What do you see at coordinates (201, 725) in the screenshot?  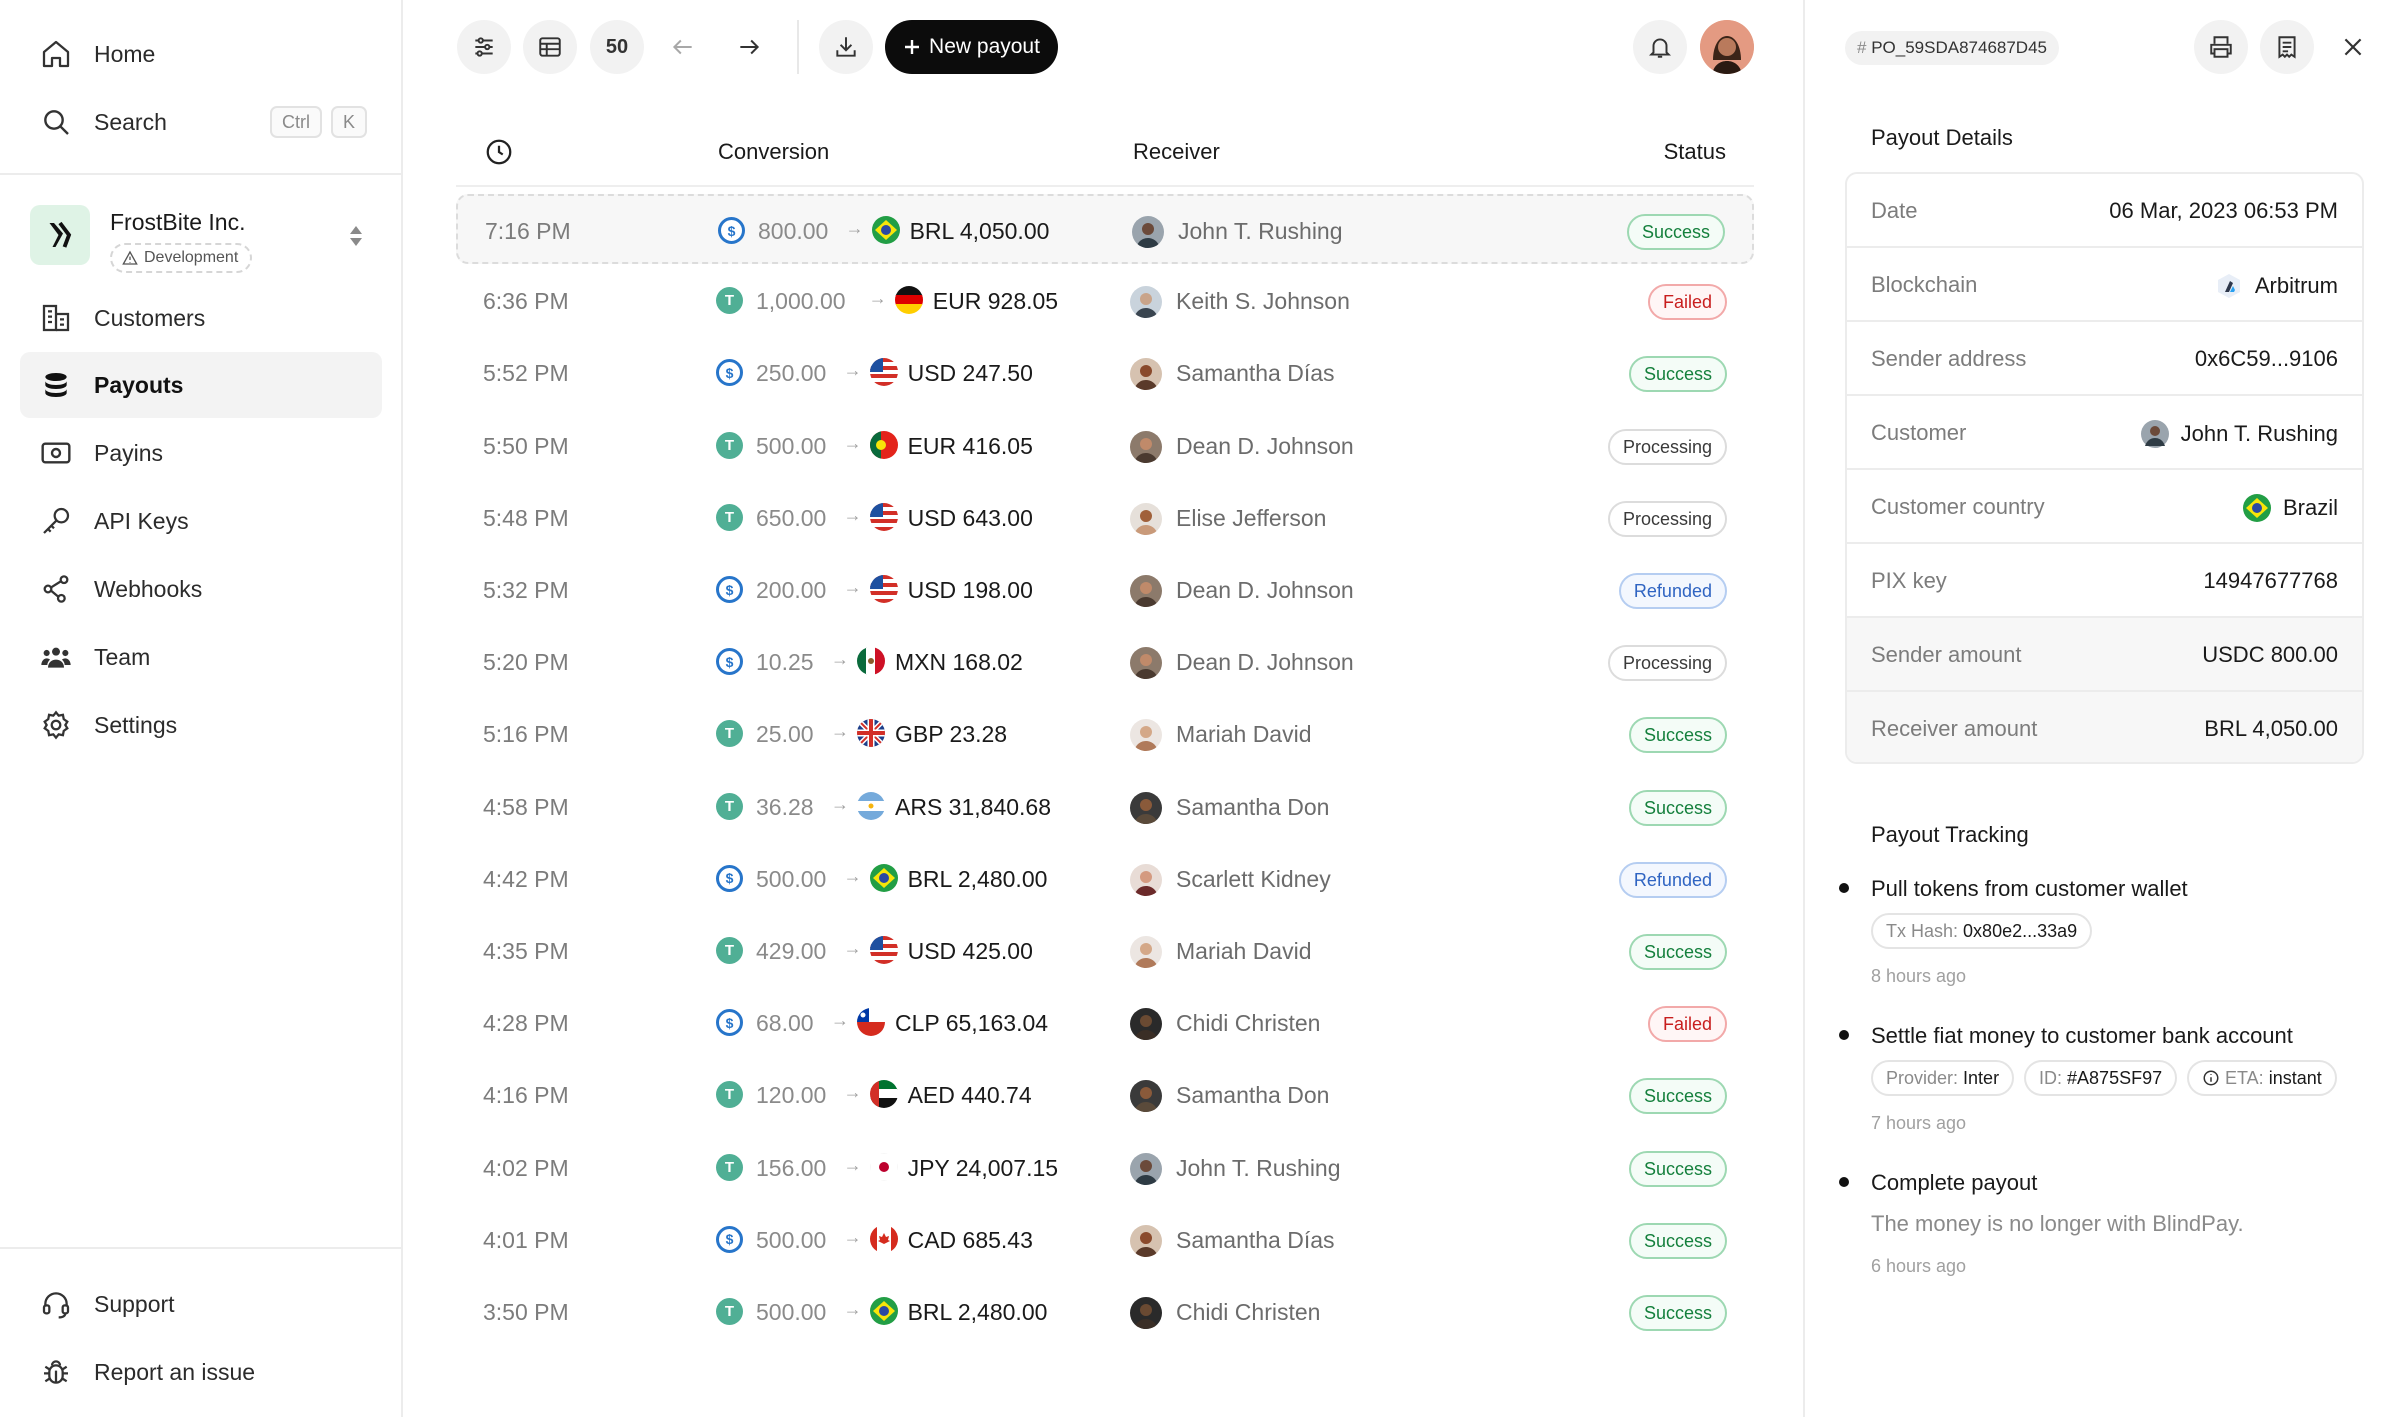 I see `sidebar-item-settings: Settings` at bounding box center [201, 725].